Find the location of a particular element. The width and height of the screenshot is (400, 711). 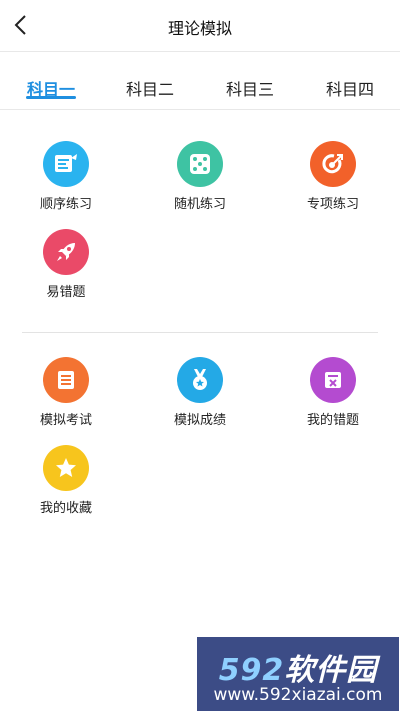

item-label: 我的收藏 is located at coordinates (65, 508).